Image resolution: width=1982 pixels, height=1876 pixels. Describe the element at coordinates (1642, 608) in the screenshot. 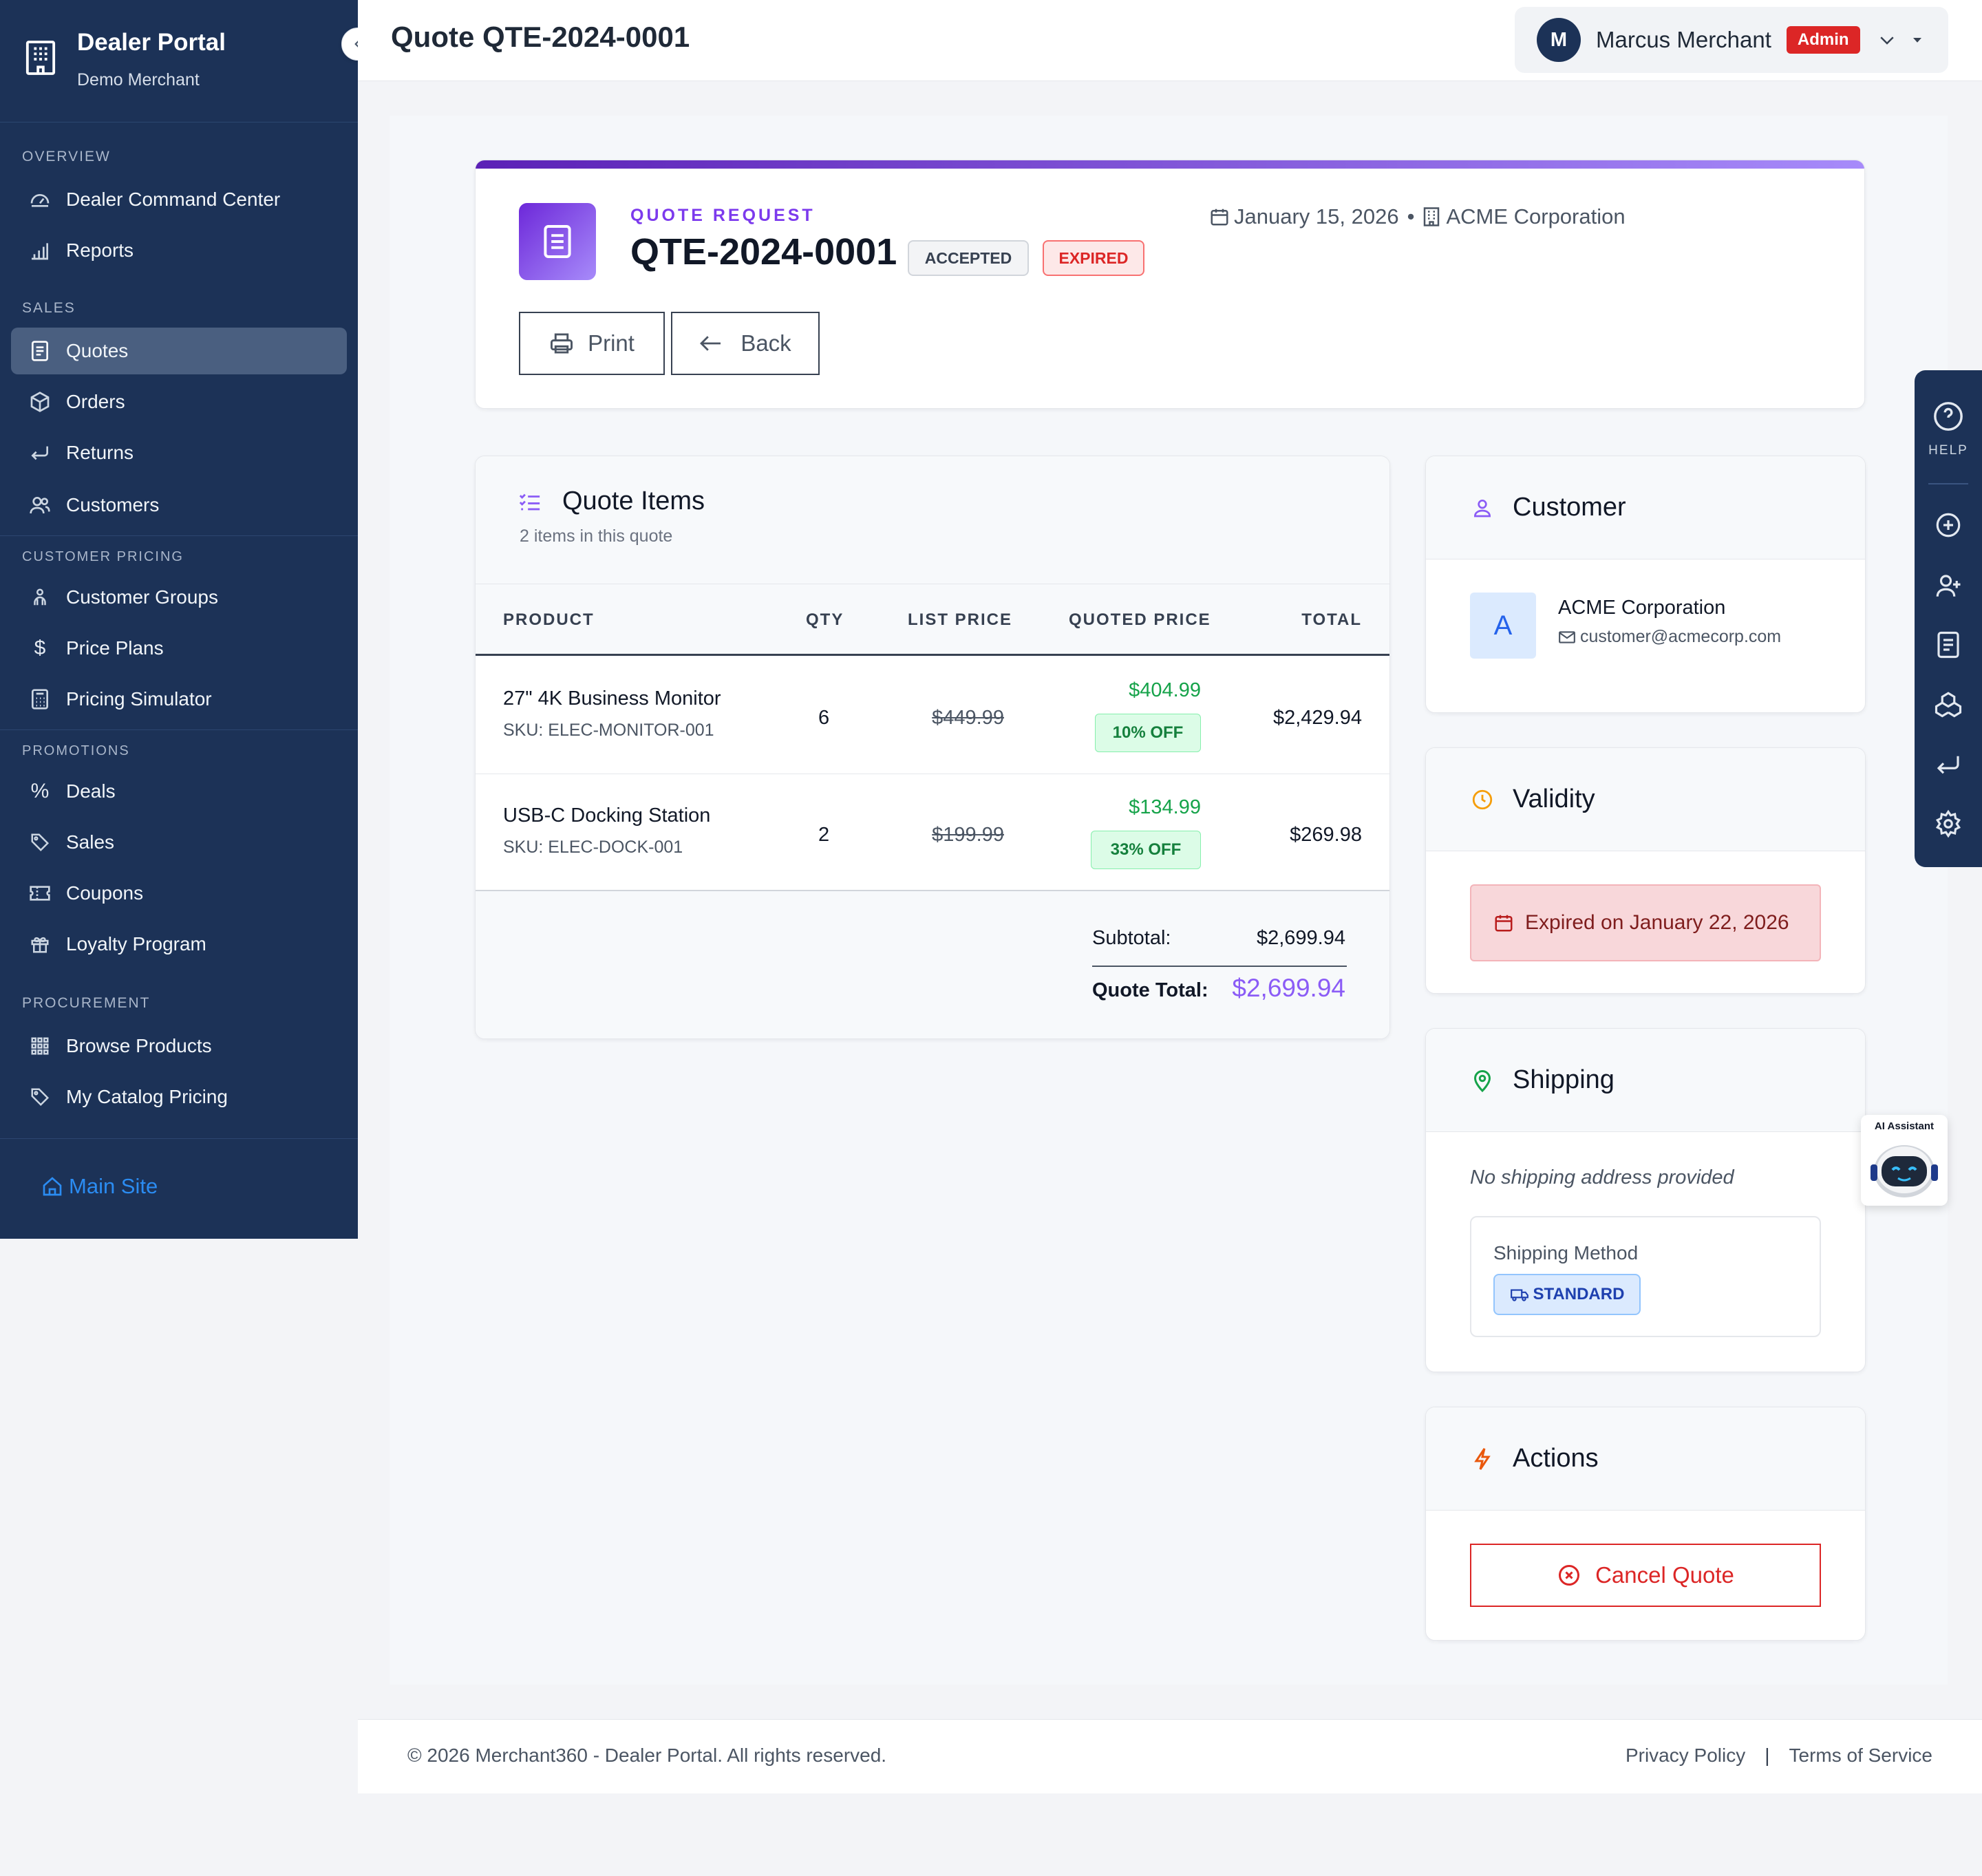

I see `customer-name: ACME Corporation` at that location.